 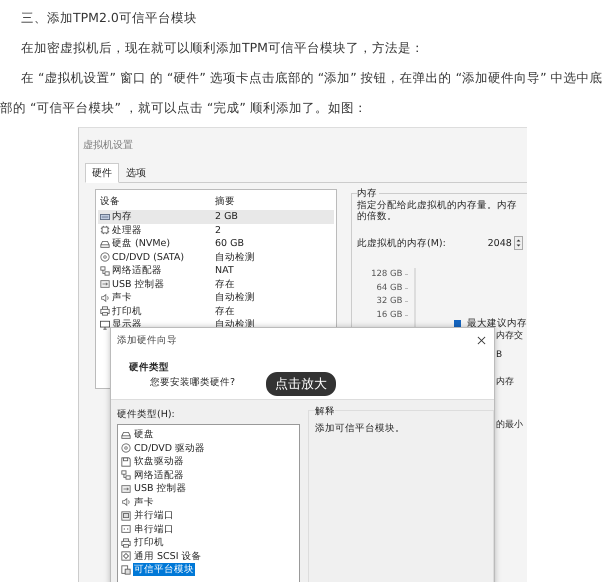 What do you see at coordinates (360, 428) in the screenshot?
I see `explanation-text: 添加可信平台模块。` at bounding box center [360, 428].